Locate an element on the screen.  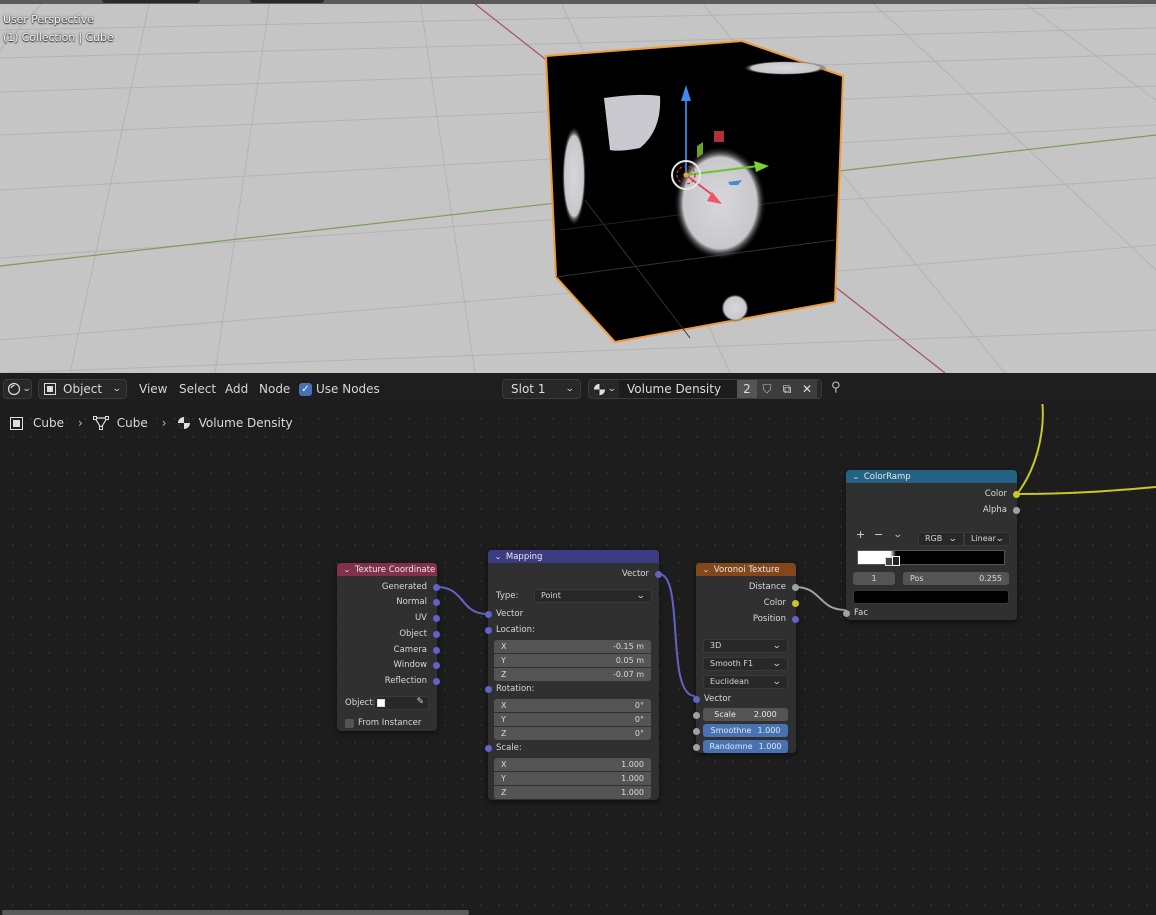
node-header: ⌄ ColorRamp is located at coordinates (931, 476).